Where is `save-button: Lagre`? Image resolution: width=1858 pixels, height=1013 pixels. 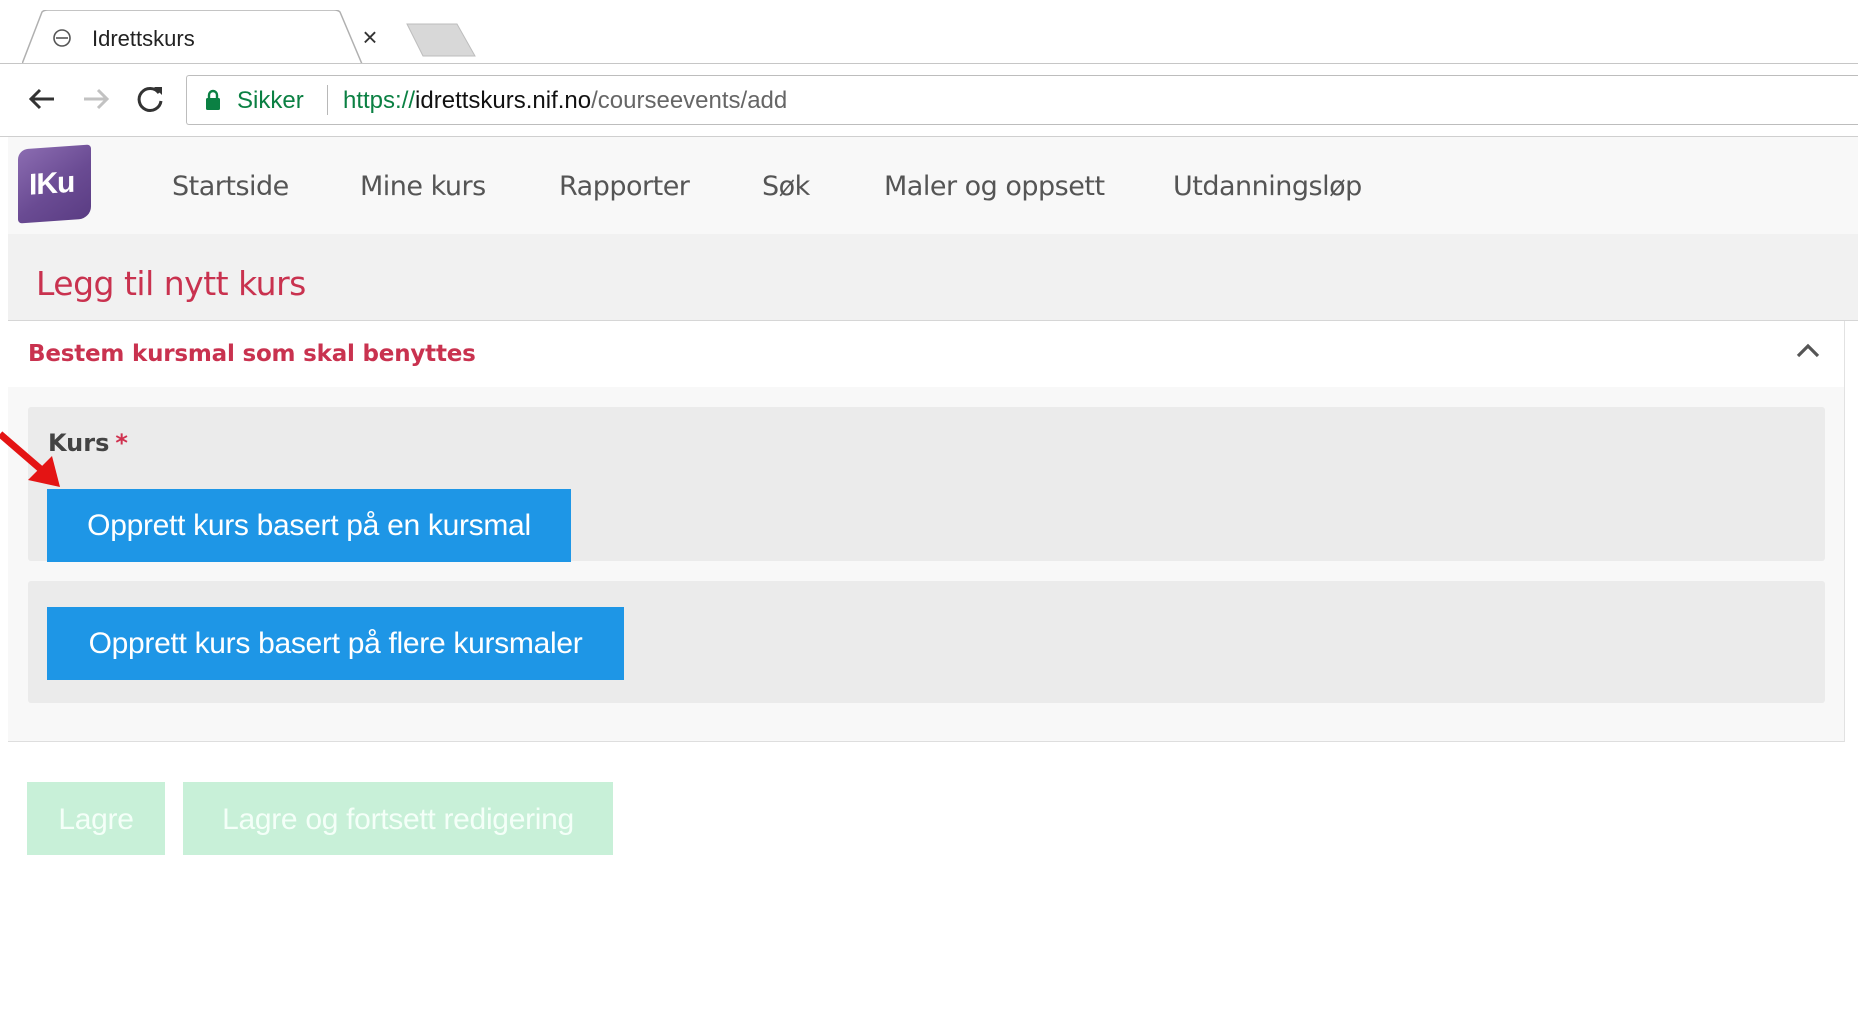 save-button: Lagre is located at coordinates (96, 818).